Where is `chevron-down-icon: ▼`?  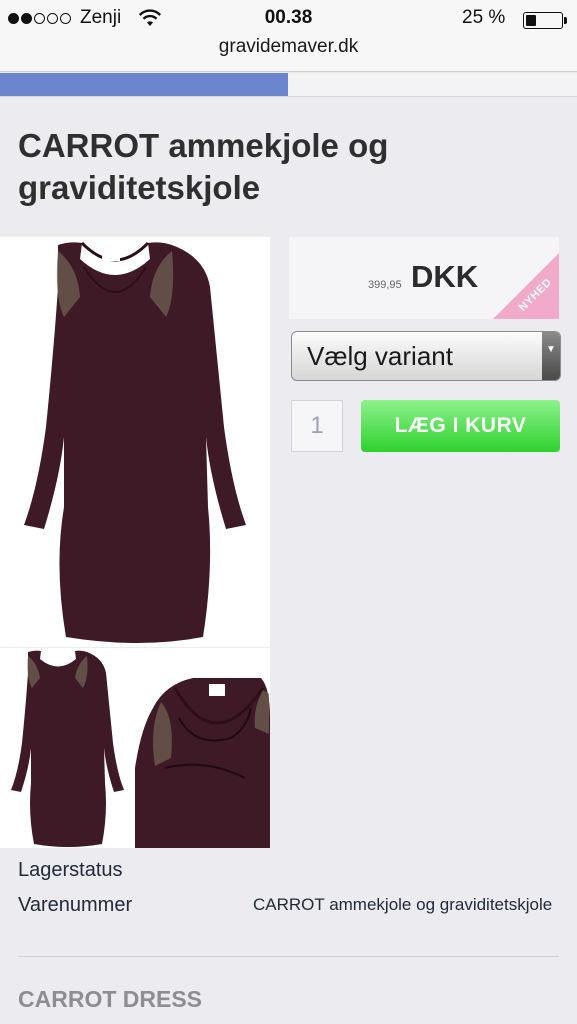 chevron-down-icon: ▼ is located at coordinates (551, 356).